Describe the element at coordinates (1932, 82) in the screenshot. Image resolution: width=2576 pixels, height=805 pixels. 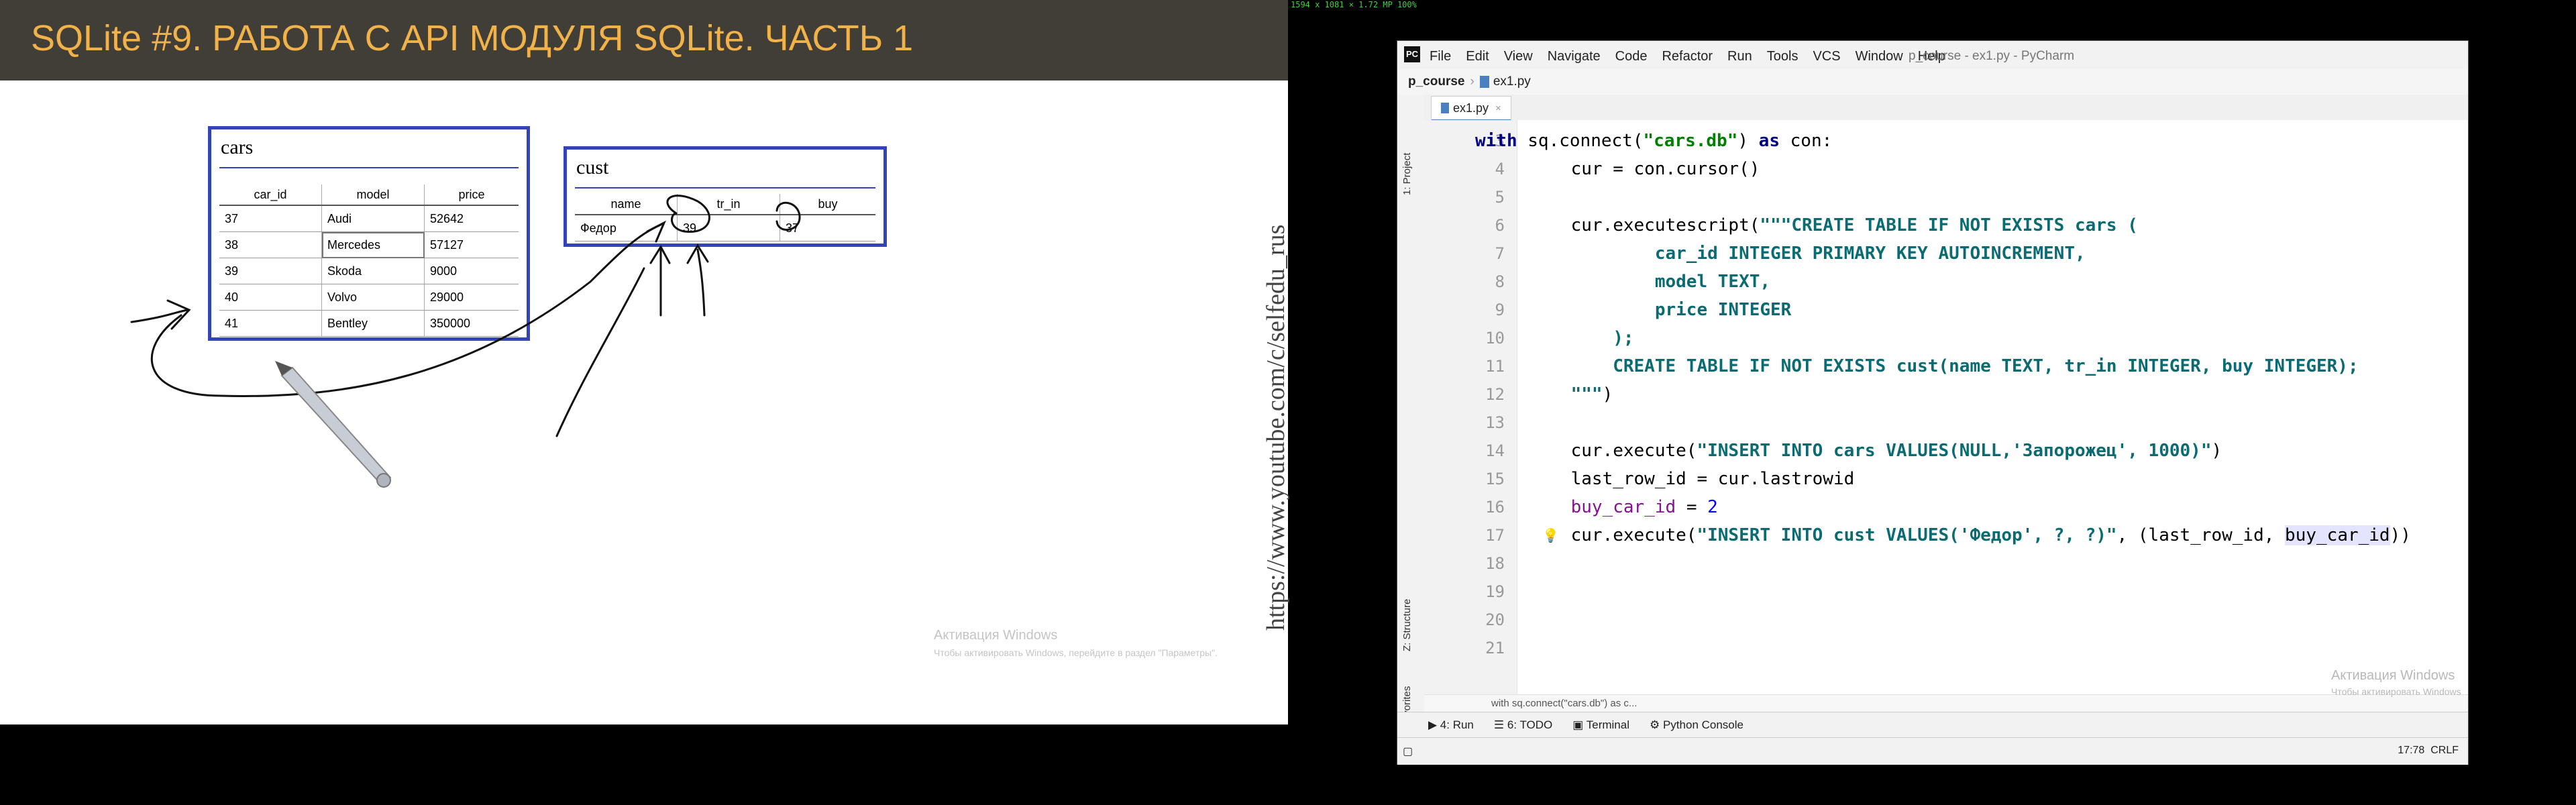
I see `navigation-bar: p_course › ex1.py` at that location.